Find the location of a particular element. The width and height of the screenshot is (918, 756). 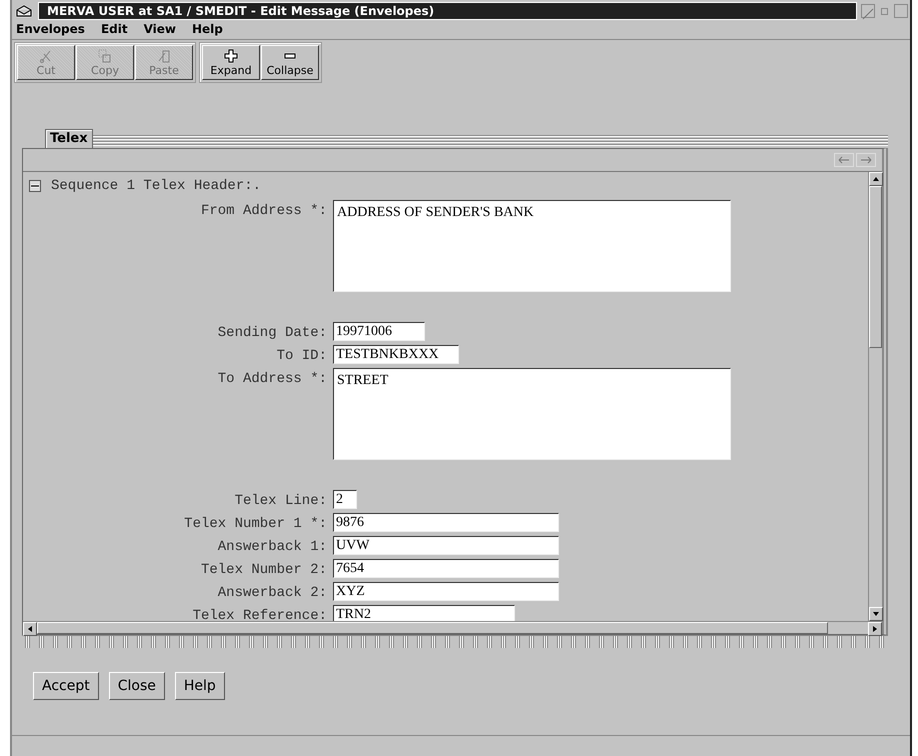

paste-icon is located at coordinates (164, 55).